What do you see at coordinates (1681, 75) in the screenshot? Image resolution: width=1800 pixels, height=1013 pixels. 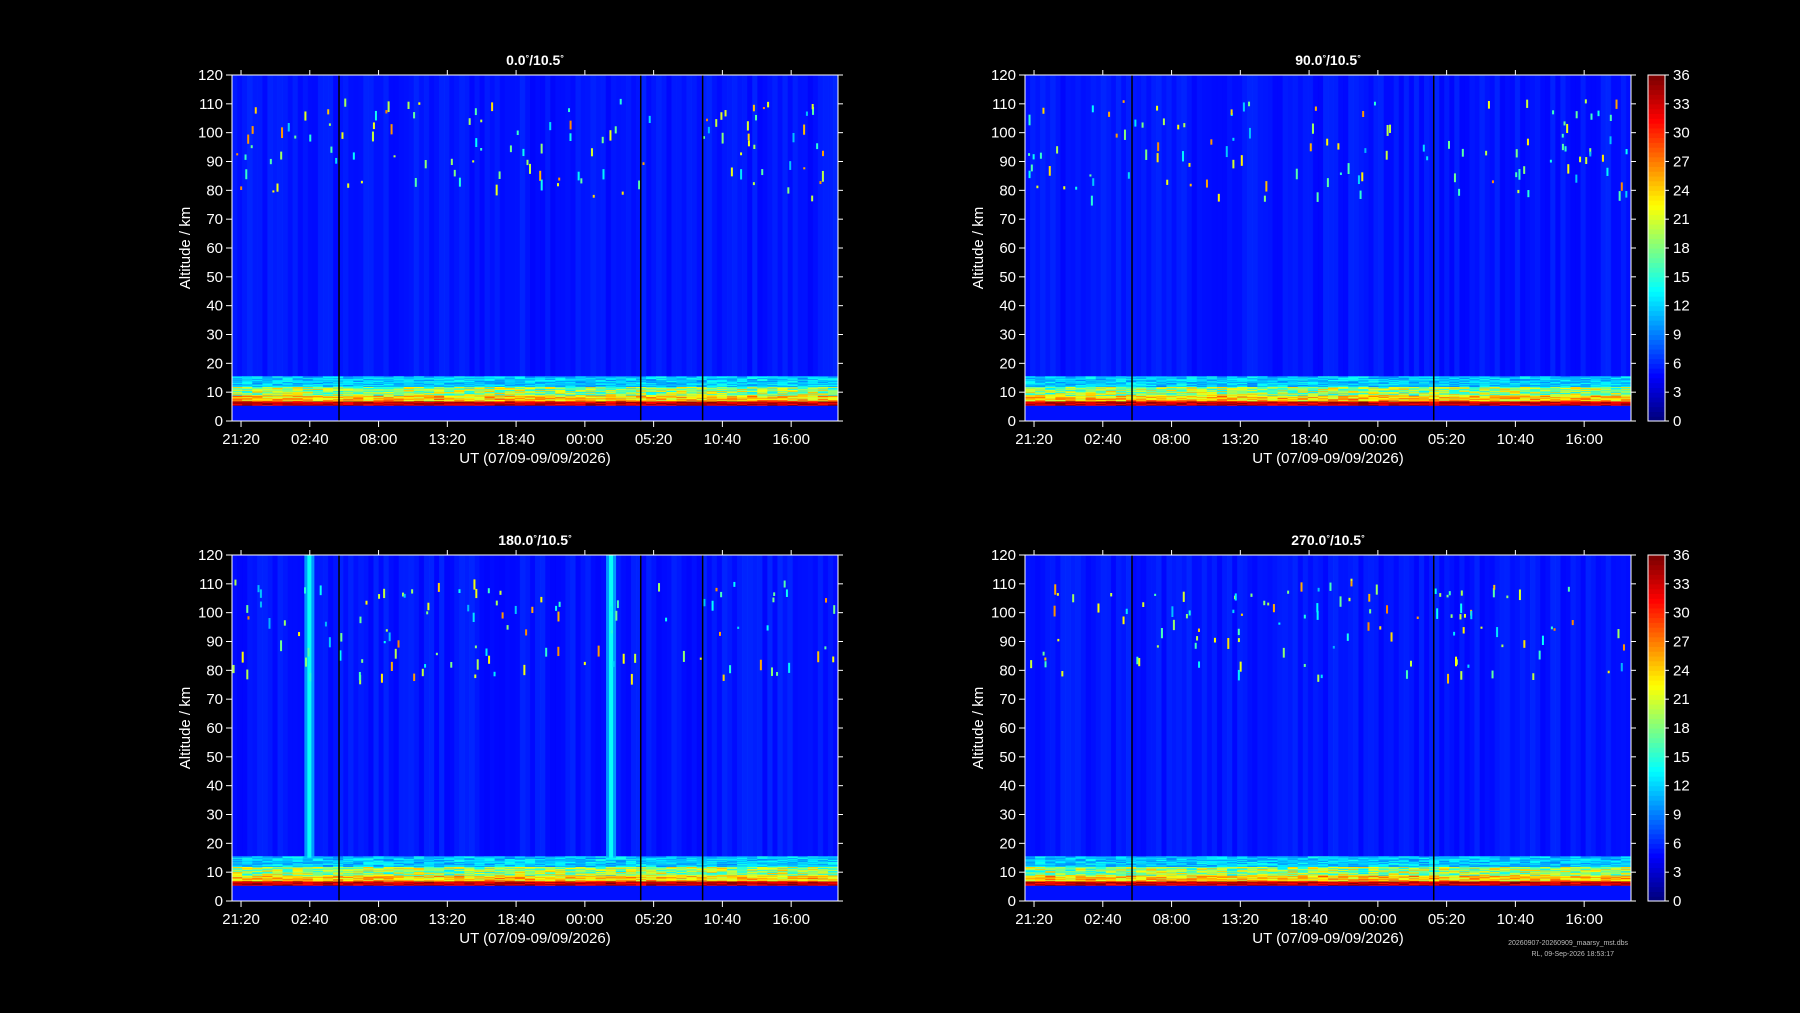 I see `colorbar-tick-label: 36` at bounding box center [1681, 75].